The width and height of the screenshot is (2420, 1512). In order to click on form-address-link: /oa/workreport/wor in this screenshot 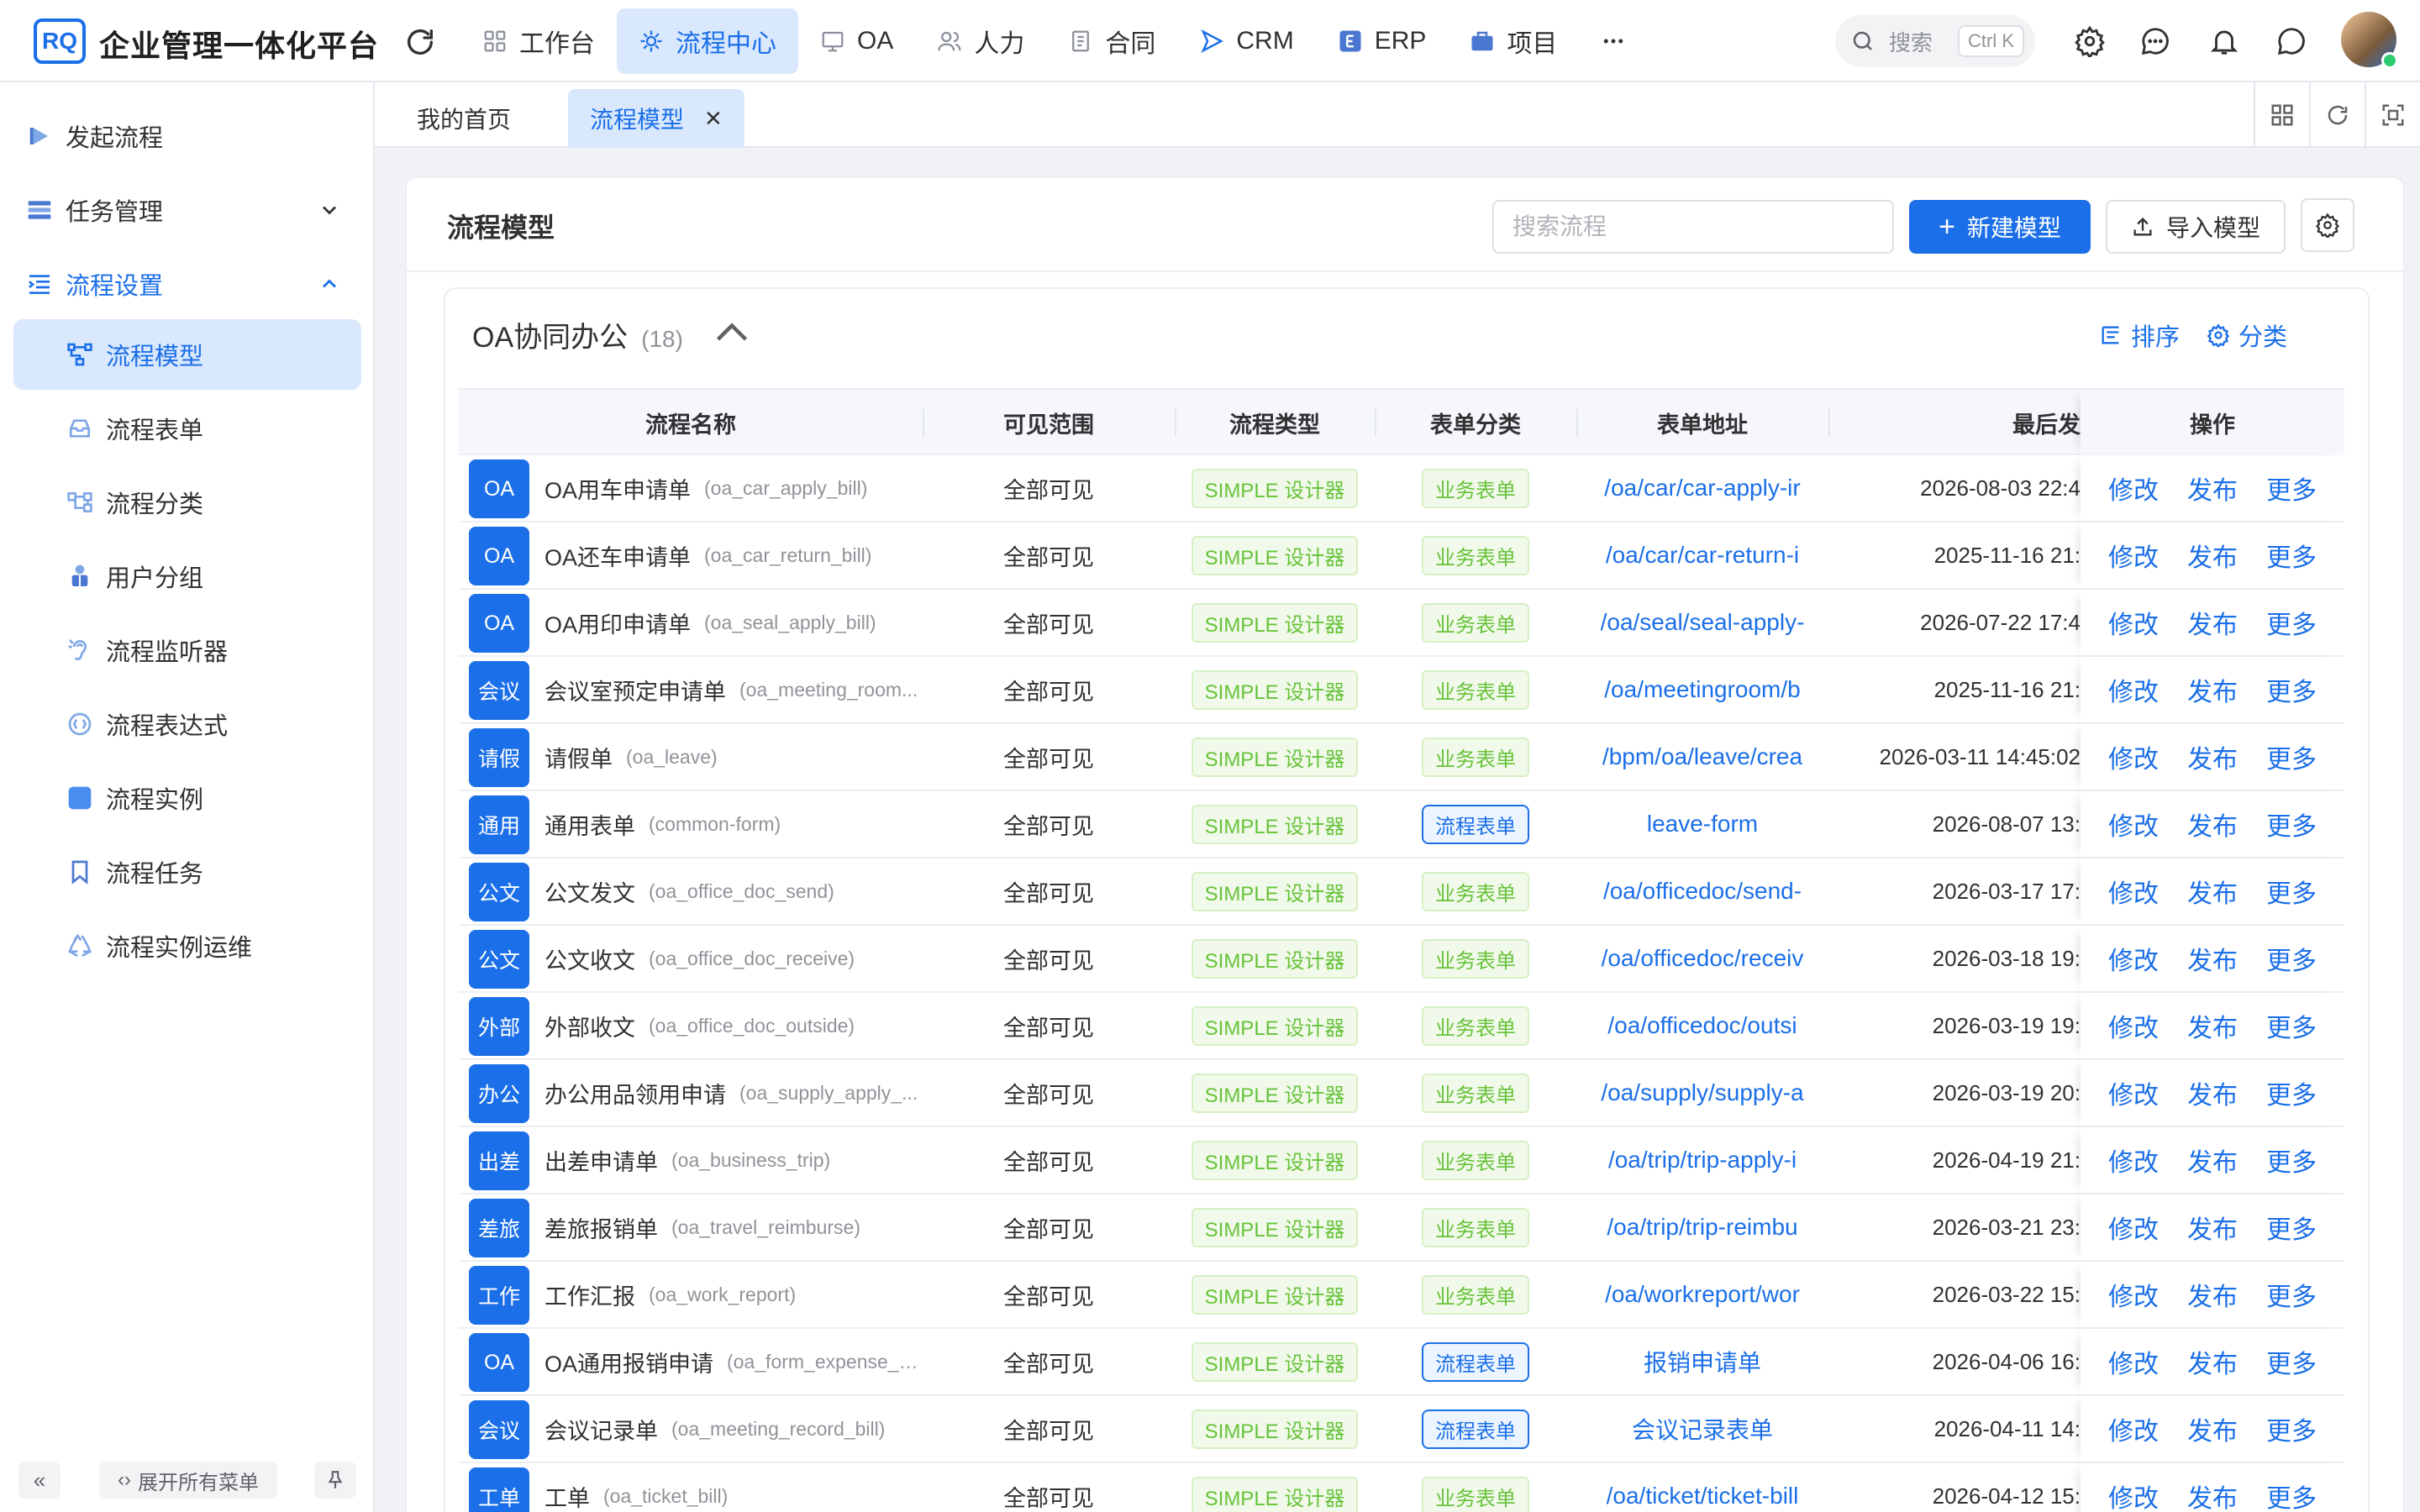, I will do `click(1703, 1294)`.